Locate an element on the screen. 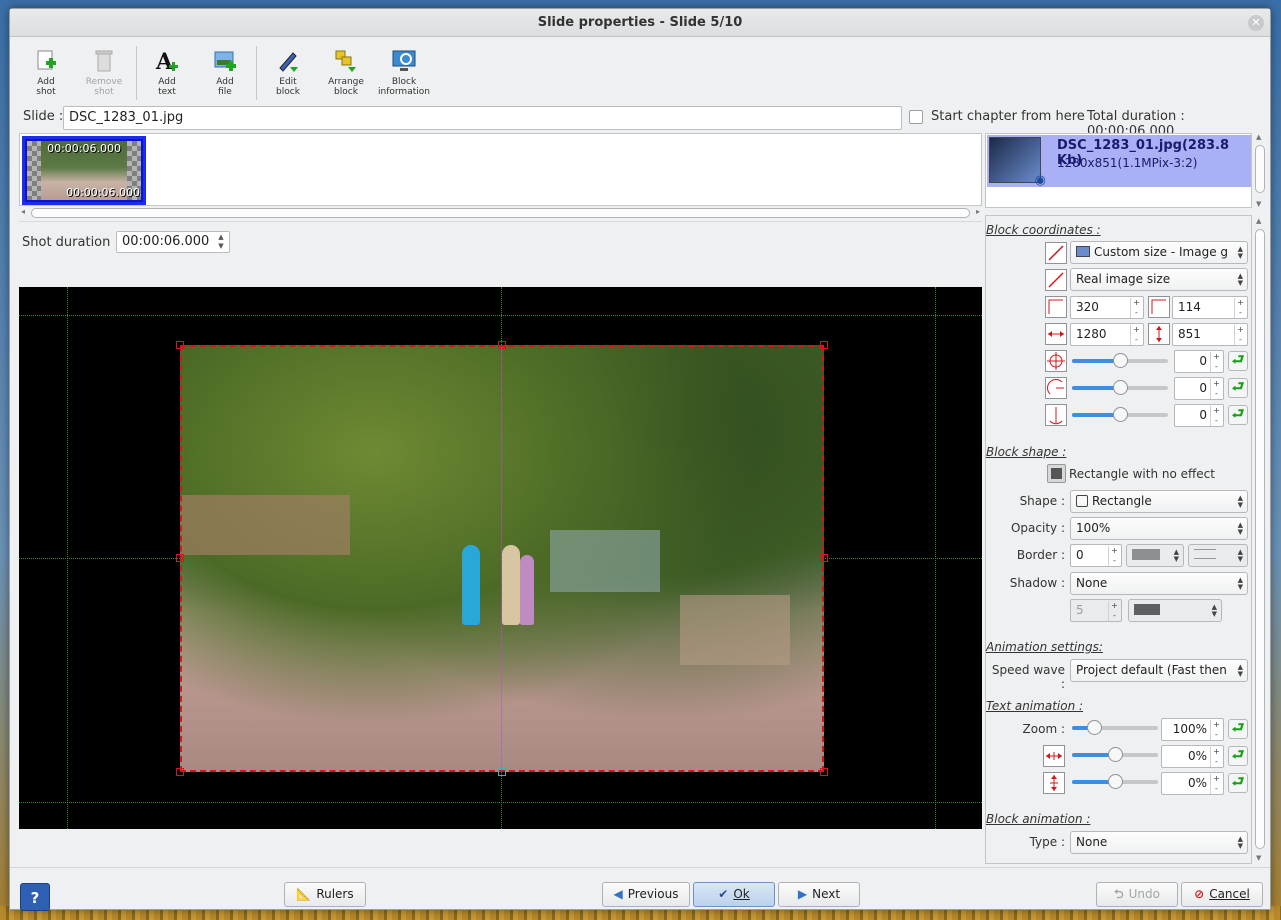 The height and width of the screenshot is (920, 1281). rotate-x-slider is located at coordinates (1120, 387).